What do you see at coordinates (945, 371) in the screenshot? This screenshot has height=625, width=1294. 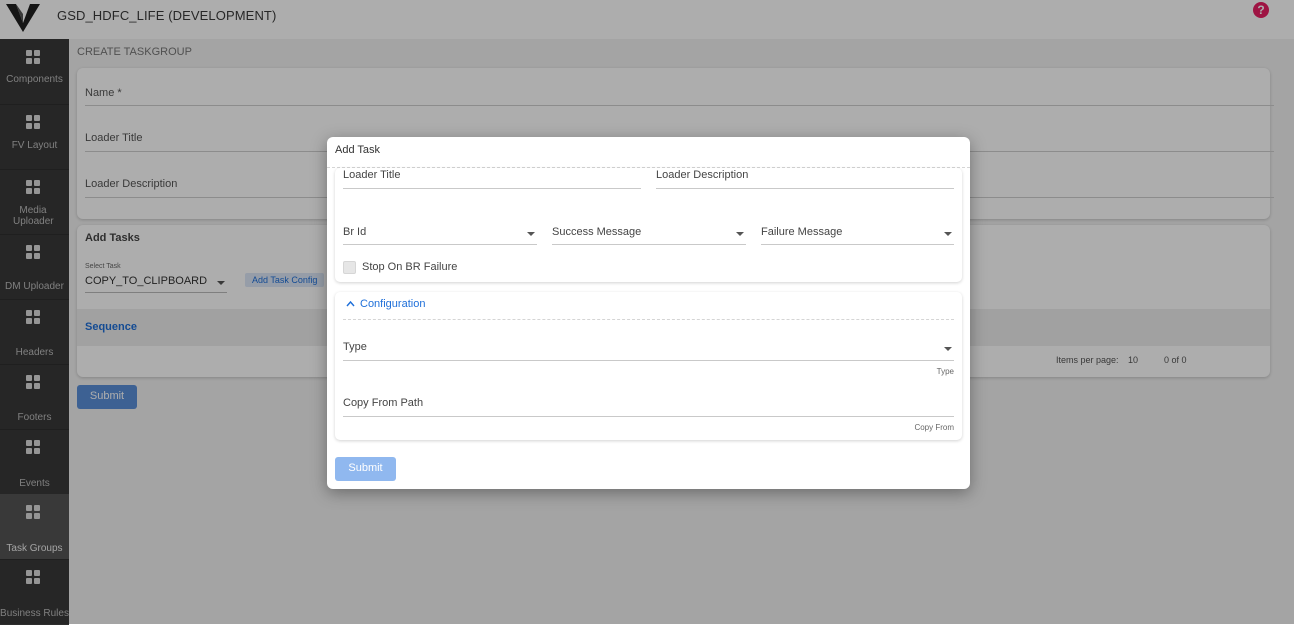 I see `type-hint: Type` at bounding box center [945, 371].